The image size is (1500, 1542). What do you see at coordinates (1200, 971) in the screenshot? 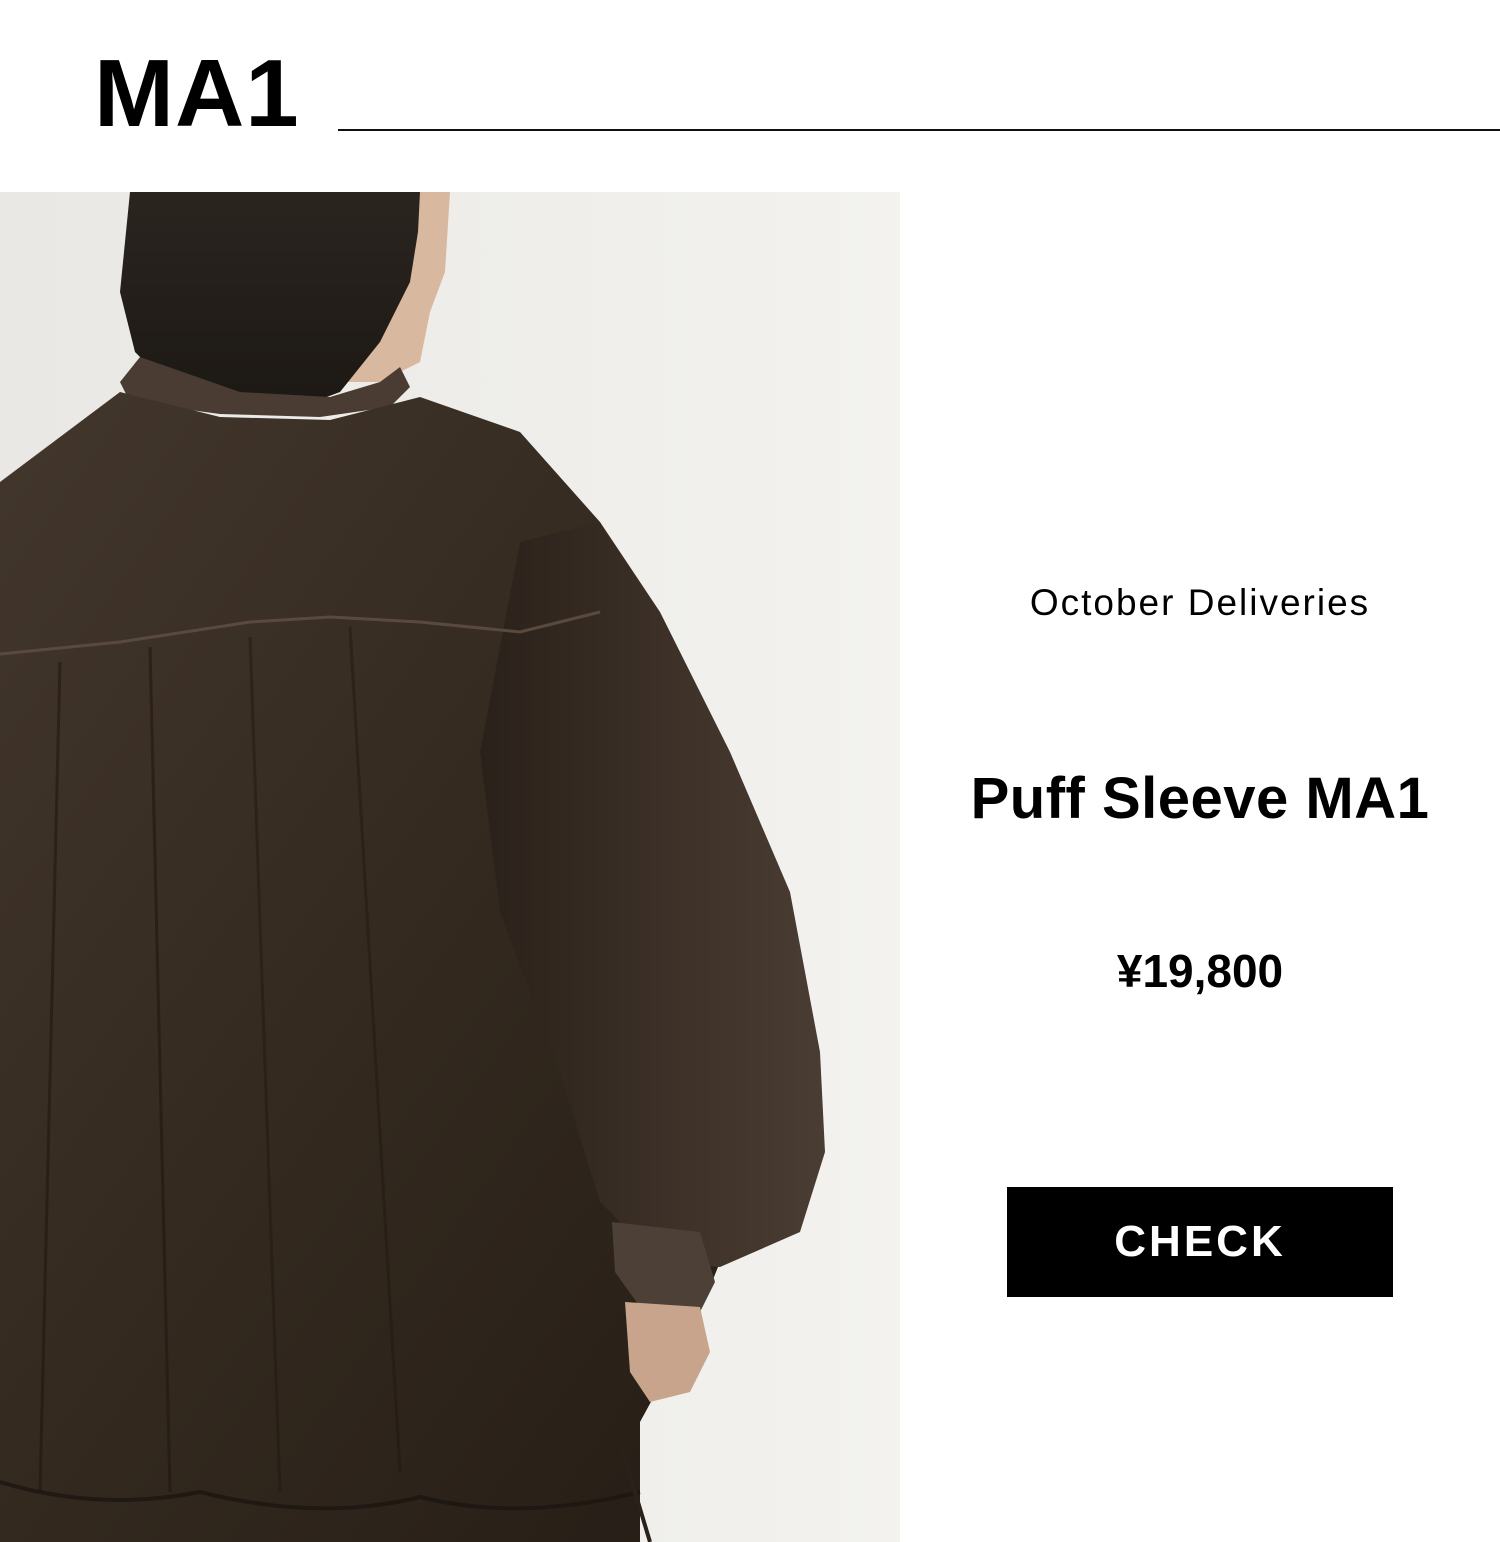
I see `product-price: ¥19,800` at bounding box center [1200, 971].